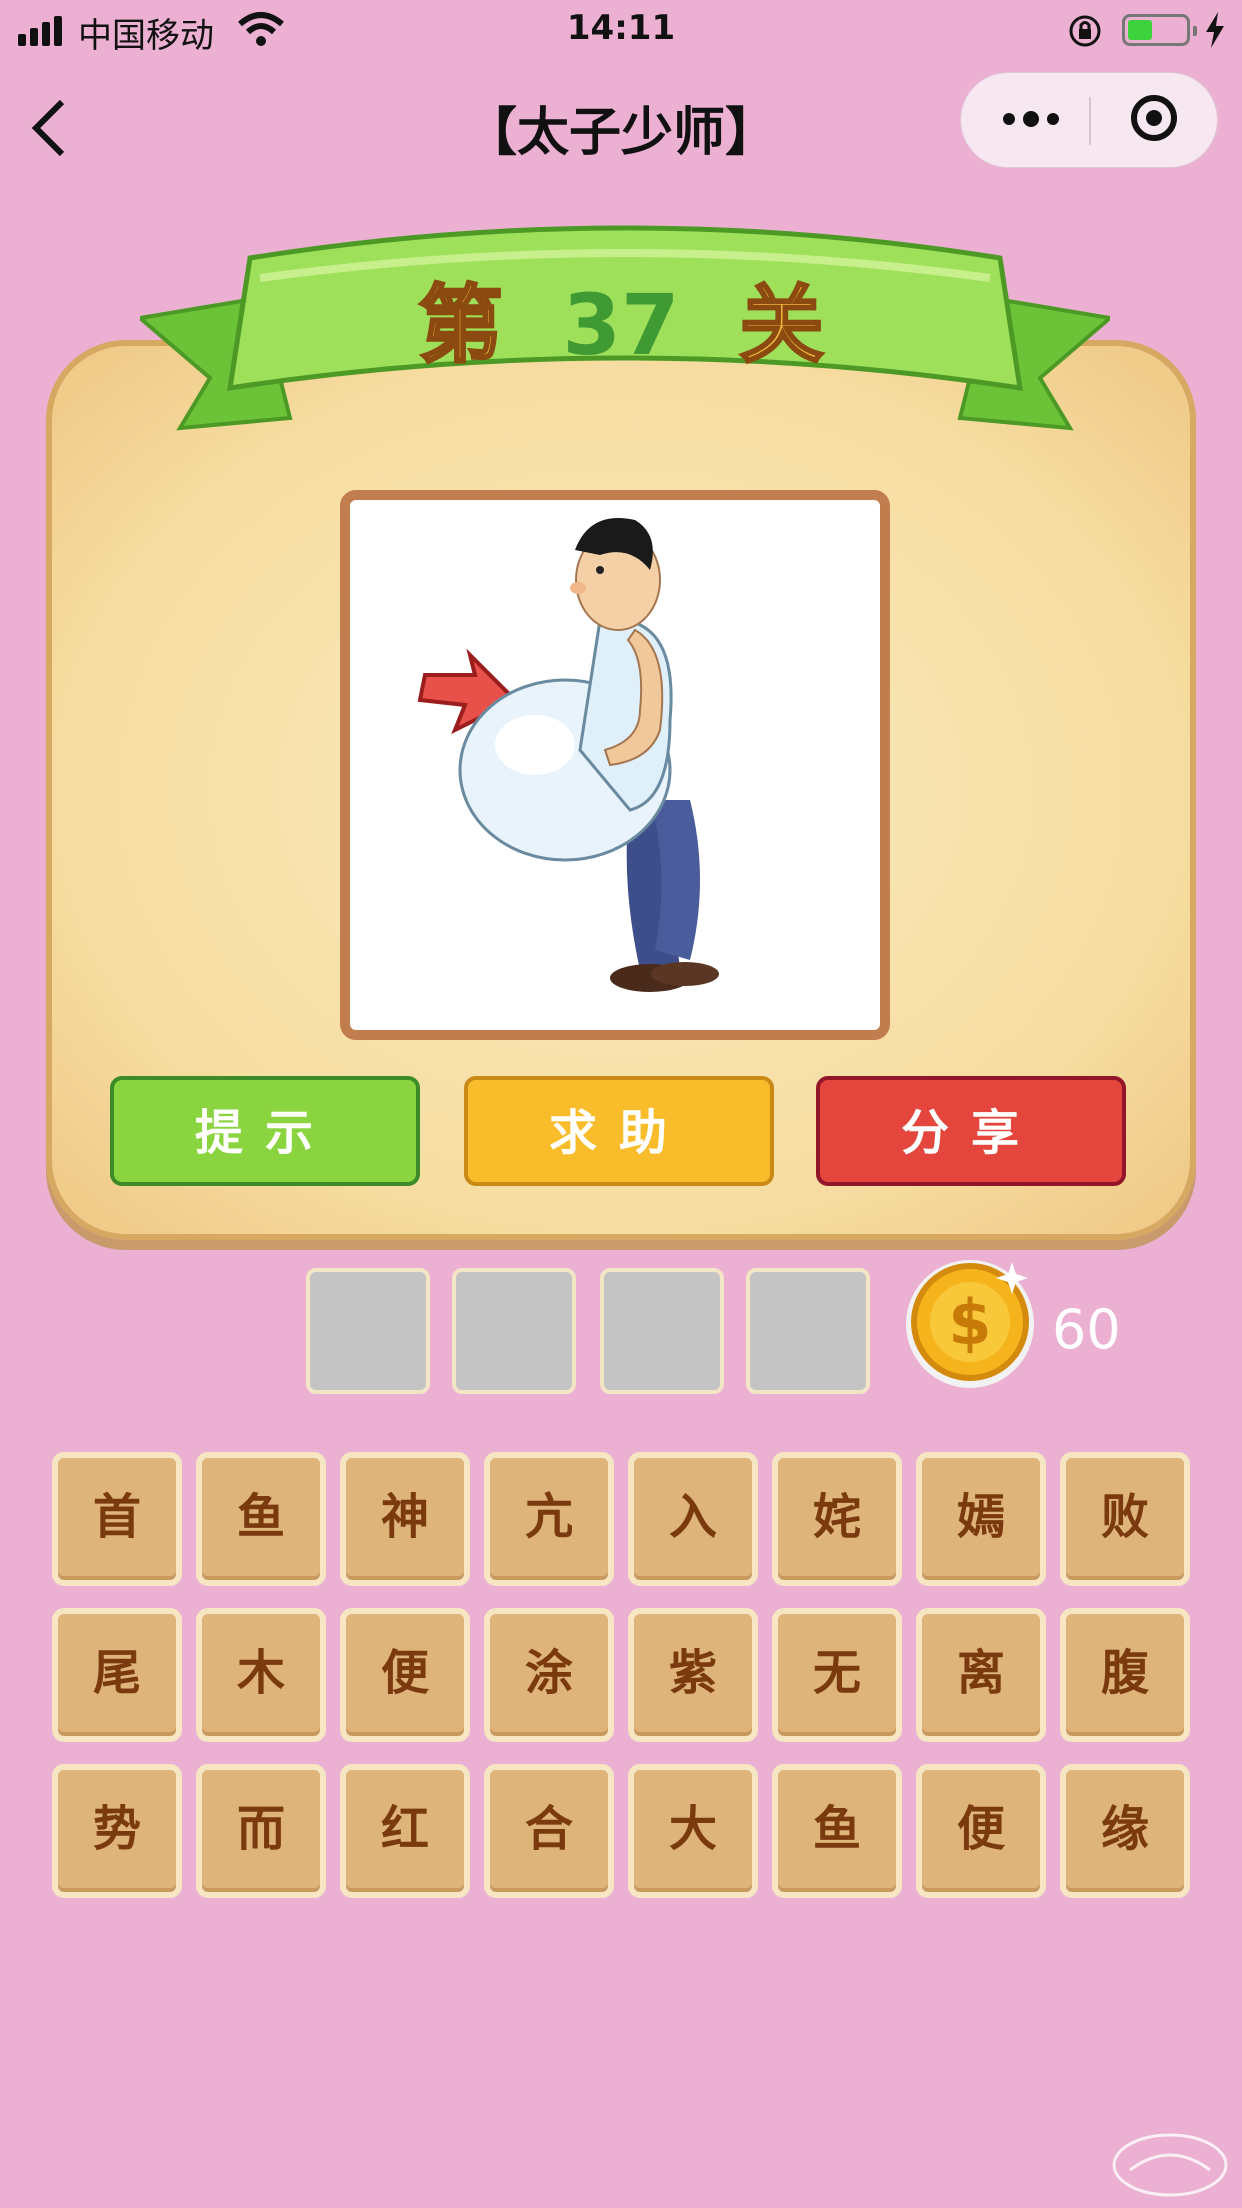 Image resolution: width=1242 pixels, height=2208 pixels. Describe the element at coordinates (1159, 30) in the screenshot. I see `battery-icon` at that location.